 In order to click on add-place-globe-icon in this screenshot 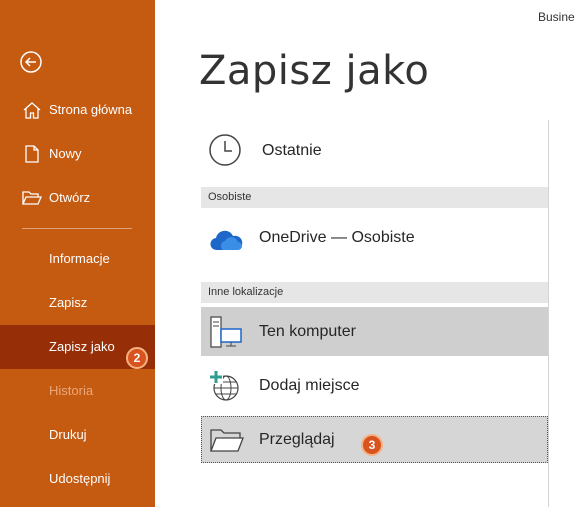, I will do `click(224, 387)`.